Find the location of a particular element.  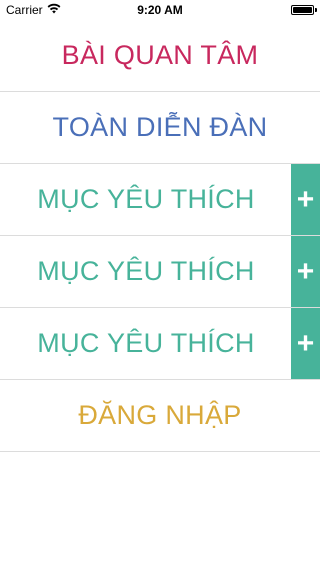

menu-item: ĐĂNG NHẬP is located at coordinates (160, 416).